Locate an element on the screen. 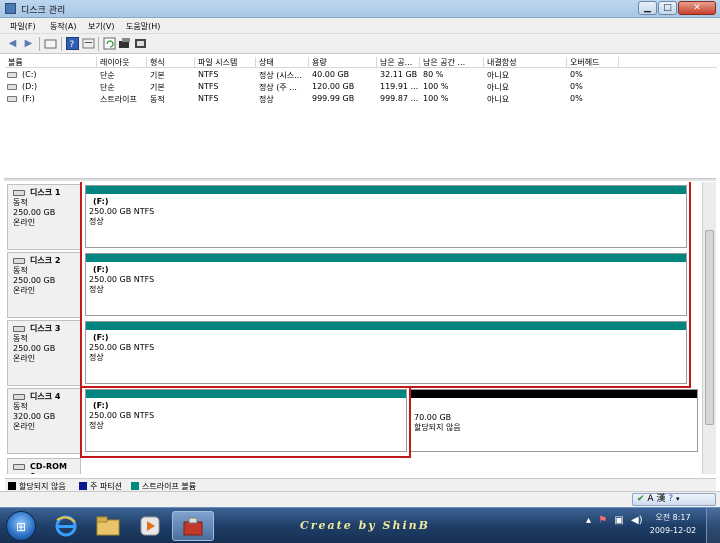  legend-unallocated-swatch is located at coordinates (12, 486).